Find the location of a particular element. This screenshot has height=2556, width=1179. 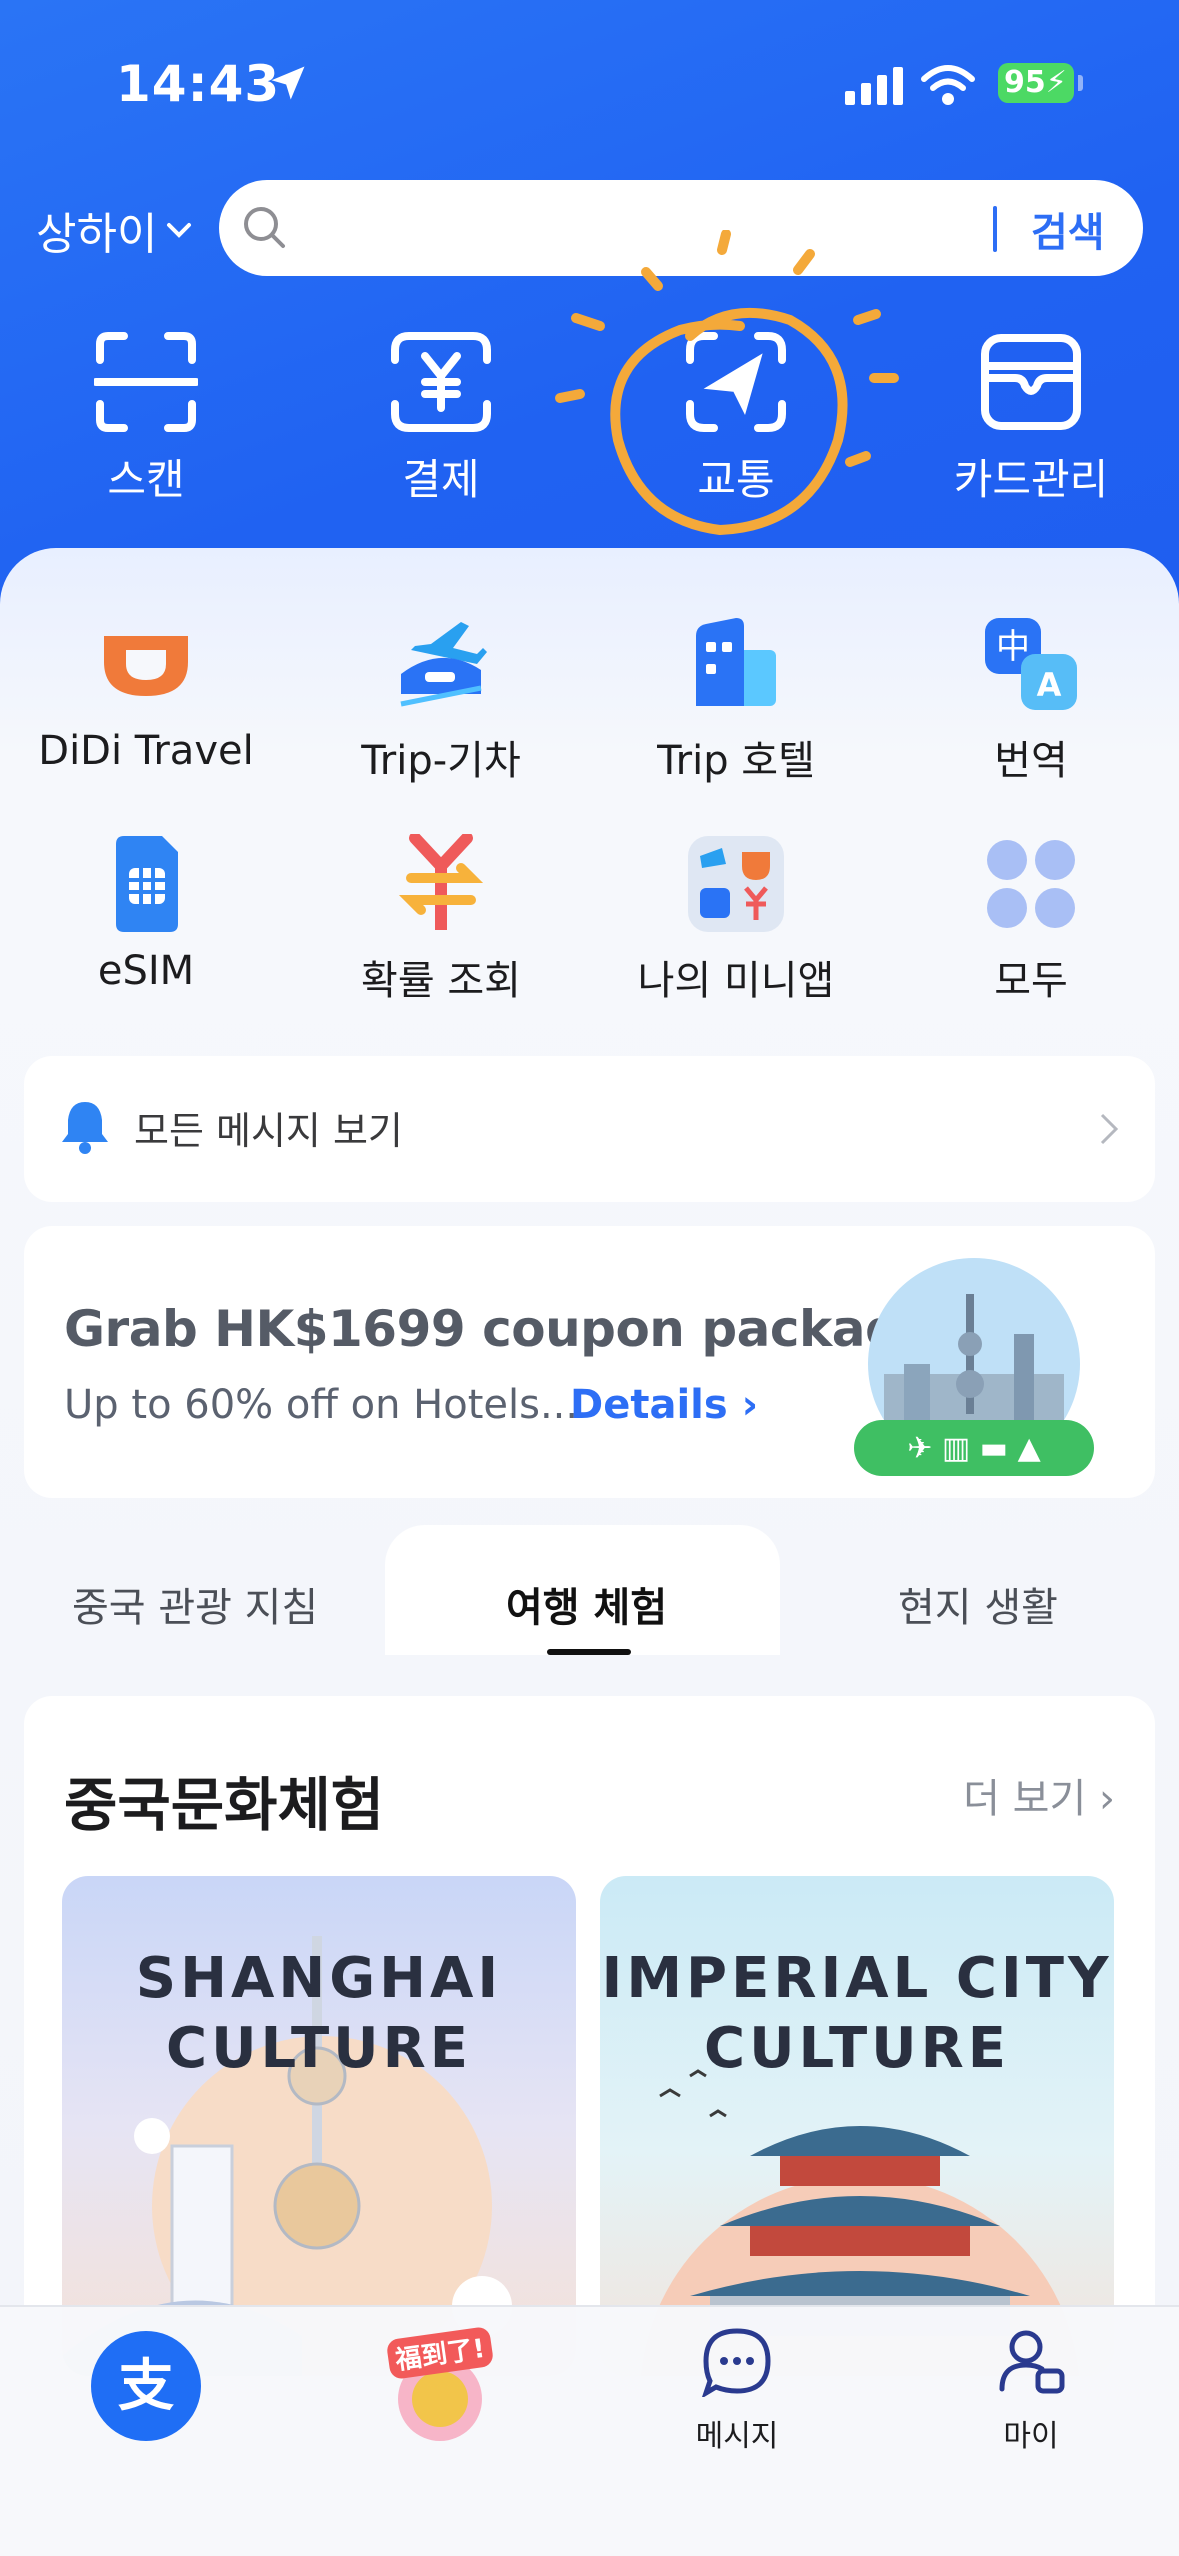

see-more-label: 더 보기 is located at coordinates (1025, 1799).